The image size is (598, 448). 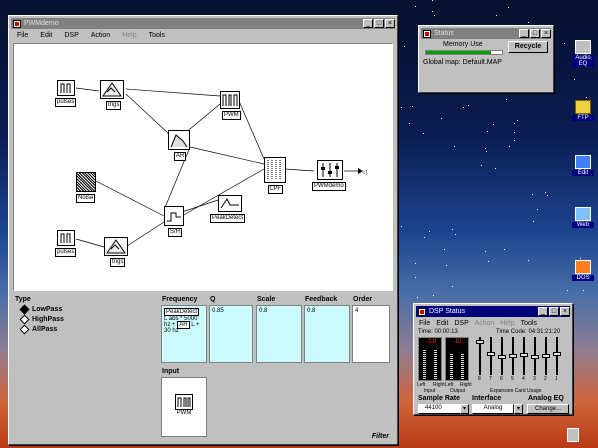 I want to click on radio-highpass: HighPass, so click(x=41, y=319).